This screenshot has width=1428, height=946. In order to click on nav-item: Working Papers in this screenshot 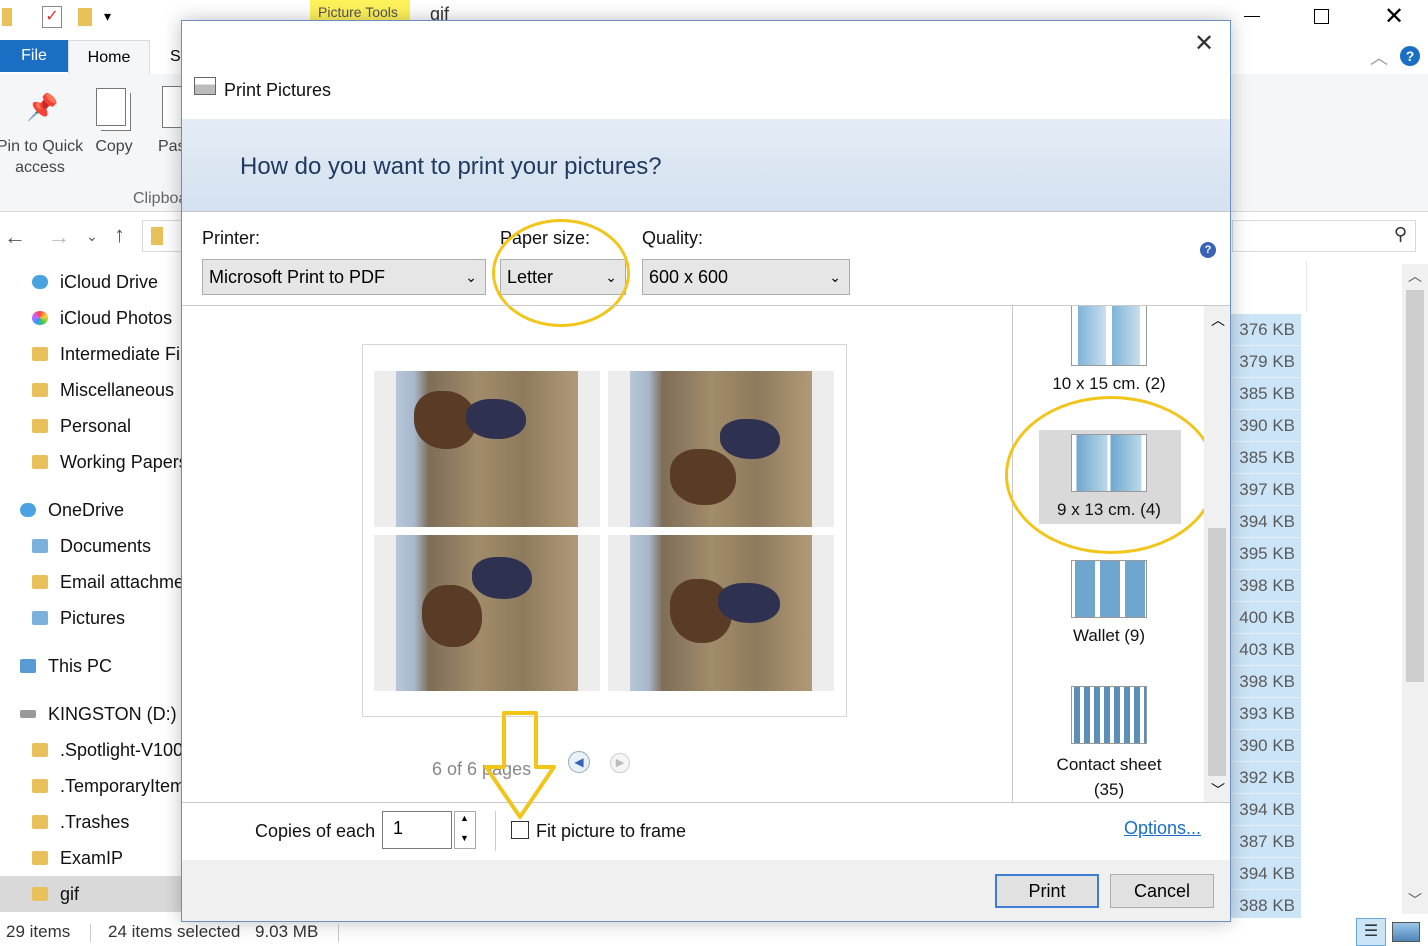, I will do `click(91, 462)`.